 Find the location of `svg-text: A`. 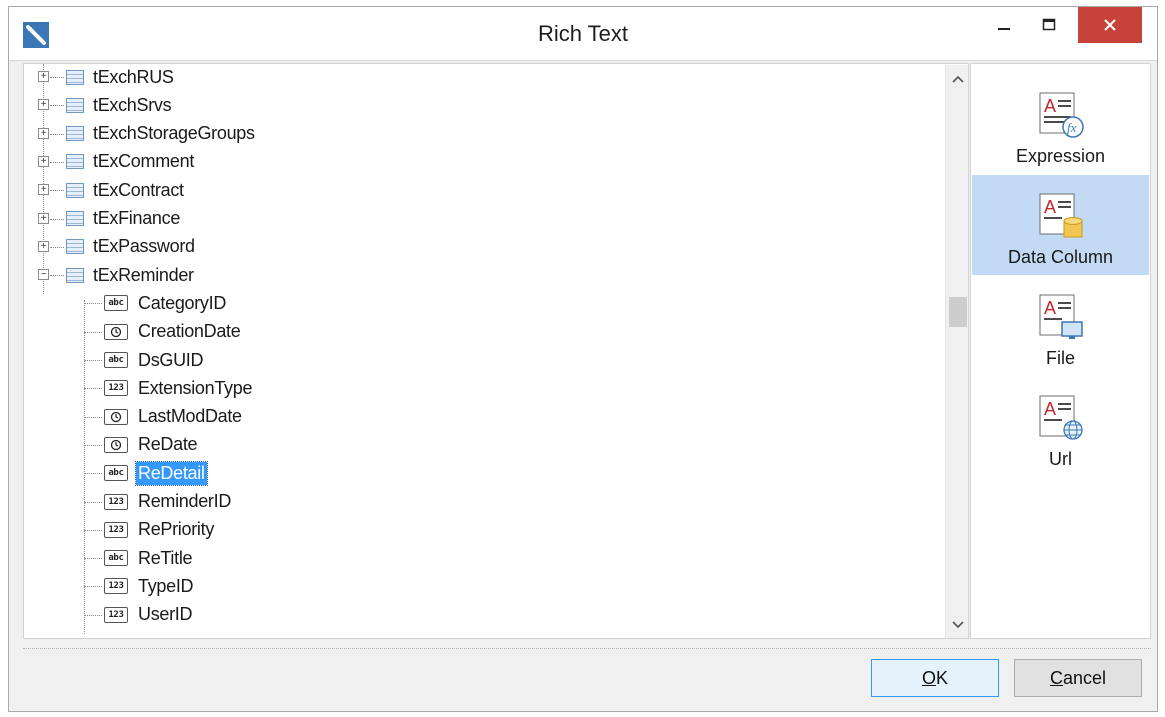

svg-text: A is located at coordinates (1050, 207).